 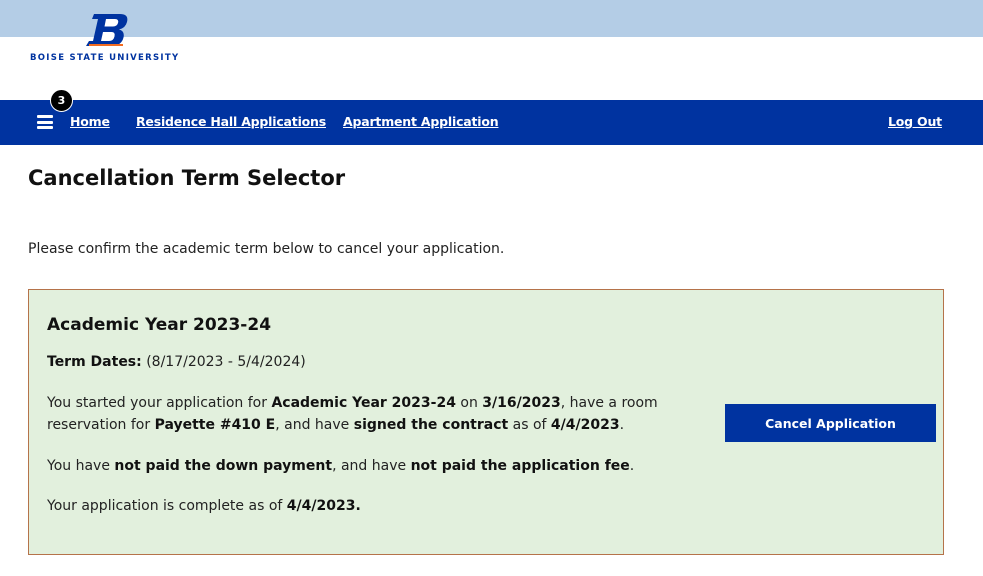 I want to click on text: You have, so click(x=81, y=466).